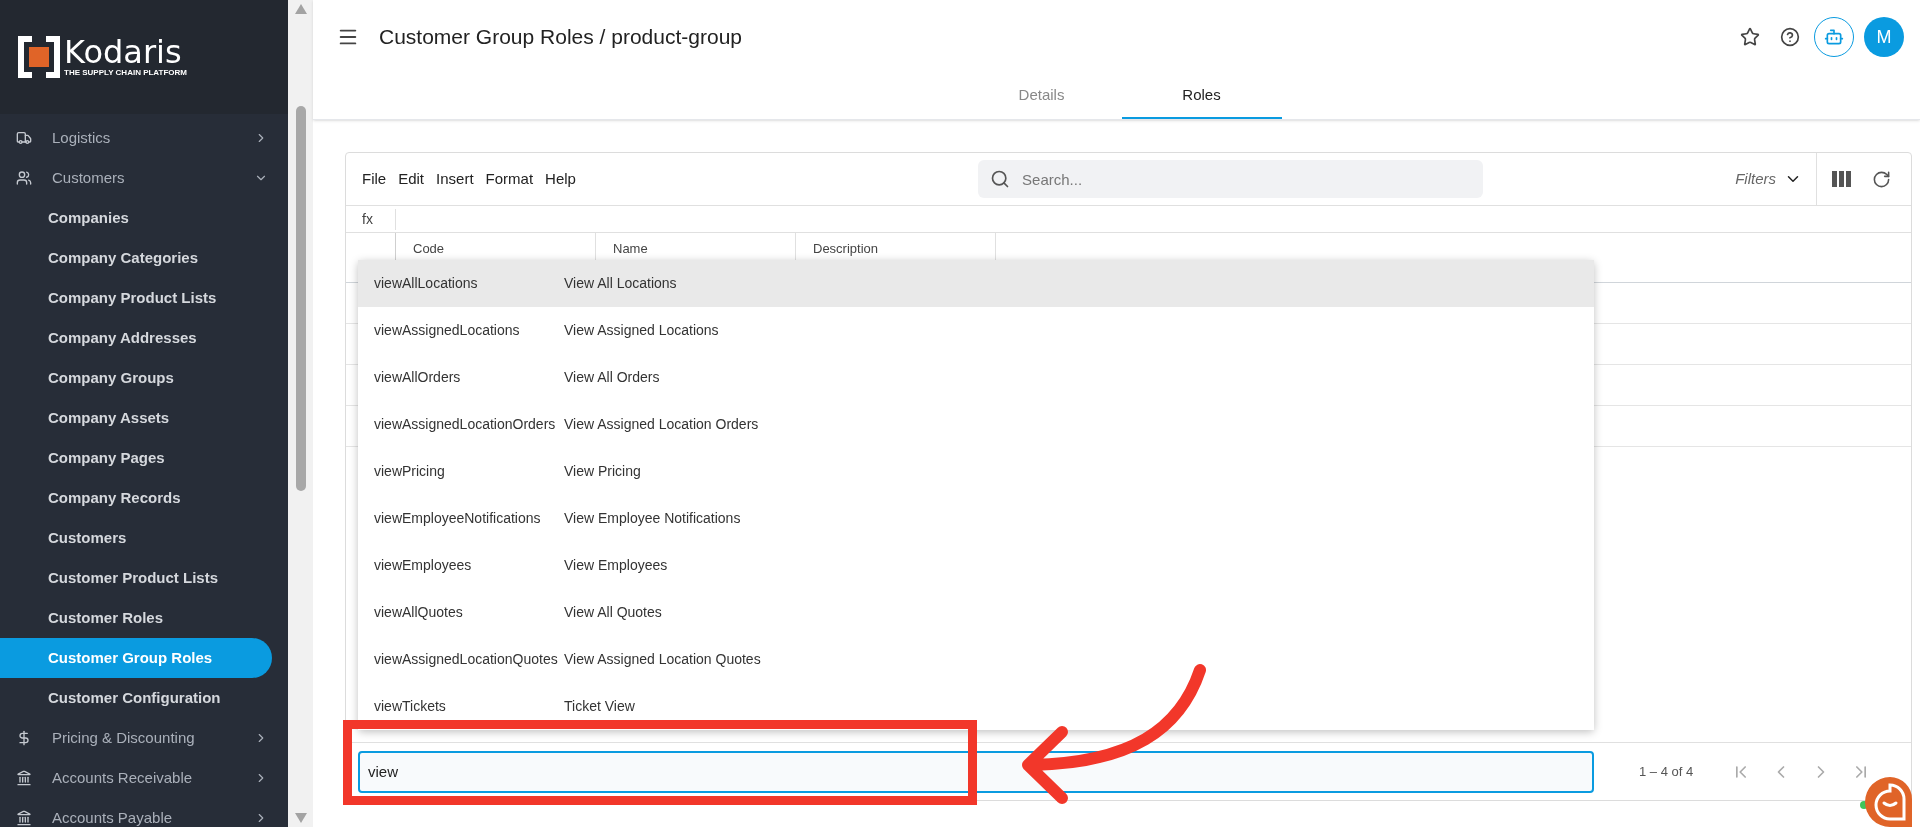  I want to click on scrollbar, so click(300, 413).